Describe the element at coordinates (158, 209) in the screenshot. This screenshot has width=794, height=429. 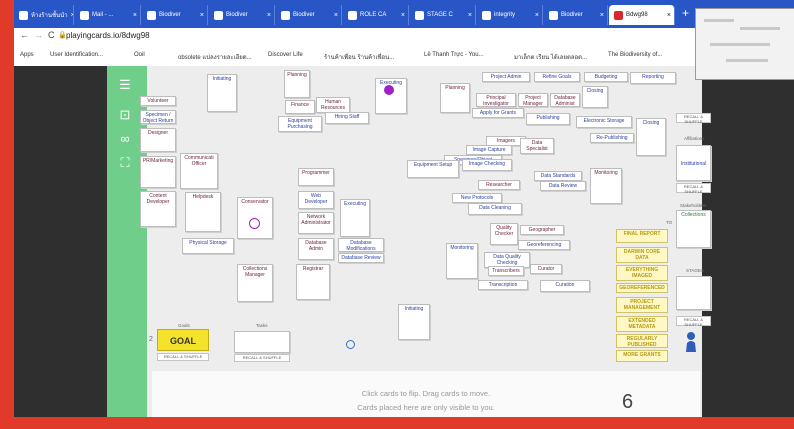
I see `card: Content Developer` at that location.